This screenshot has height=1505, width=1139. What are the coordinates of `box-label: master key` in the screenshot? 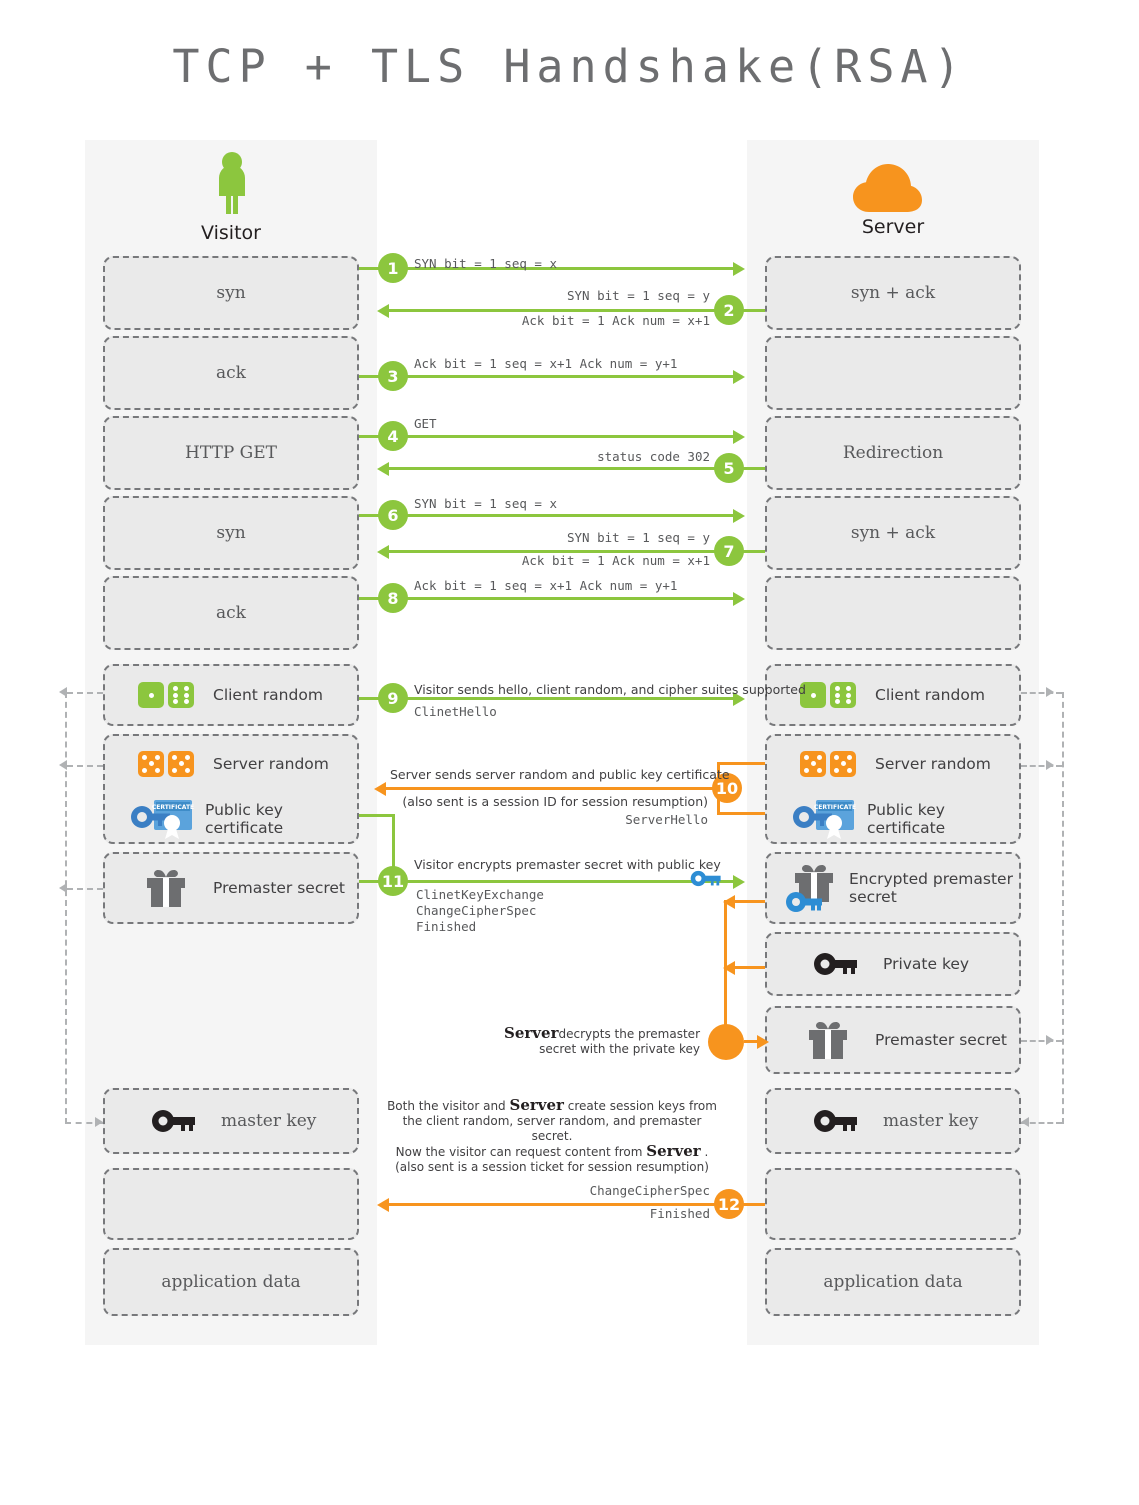 It's located at (269, 1121).